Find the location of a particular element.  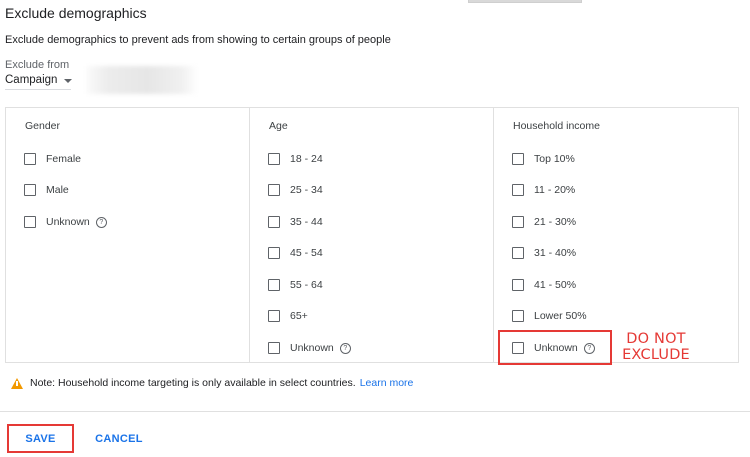

gender-column-header: Gender is located at coordinates (43, 126).